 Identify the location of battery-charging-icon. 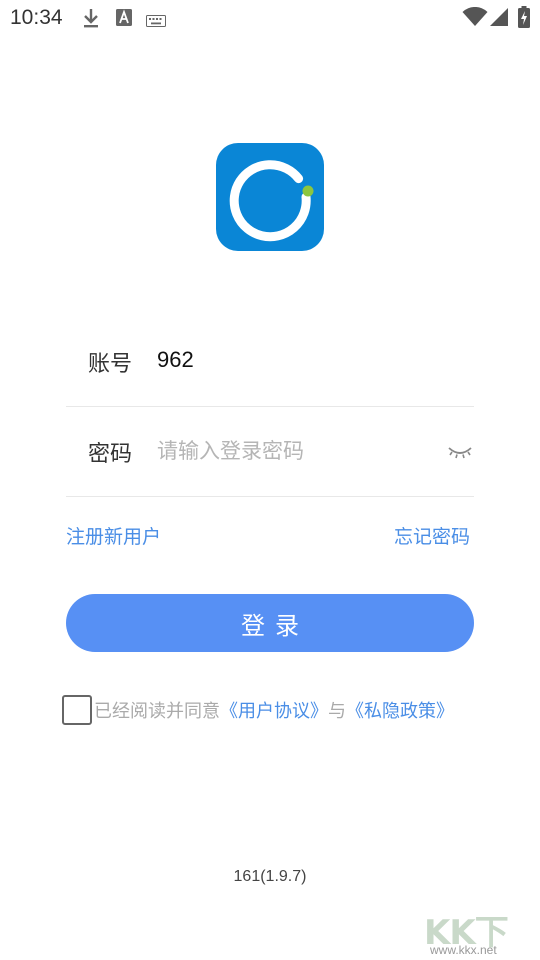
(524, 19).